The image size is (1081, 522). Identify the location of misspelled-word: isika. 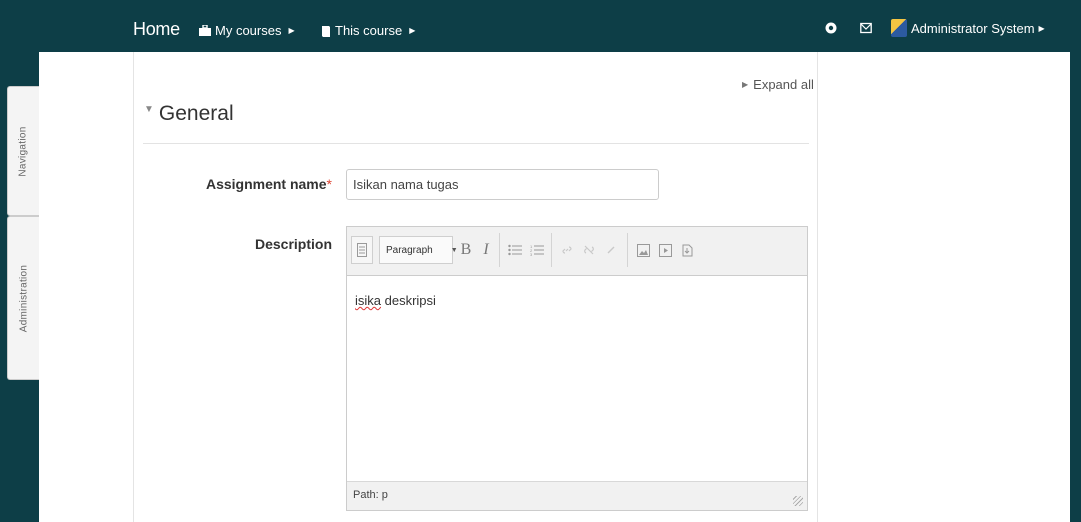
(368, 300).